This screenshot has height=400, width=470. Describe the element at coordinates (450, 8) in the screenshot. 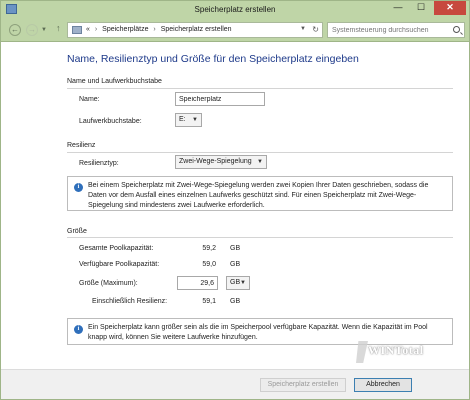

I see `close-button: ✕` at that location.